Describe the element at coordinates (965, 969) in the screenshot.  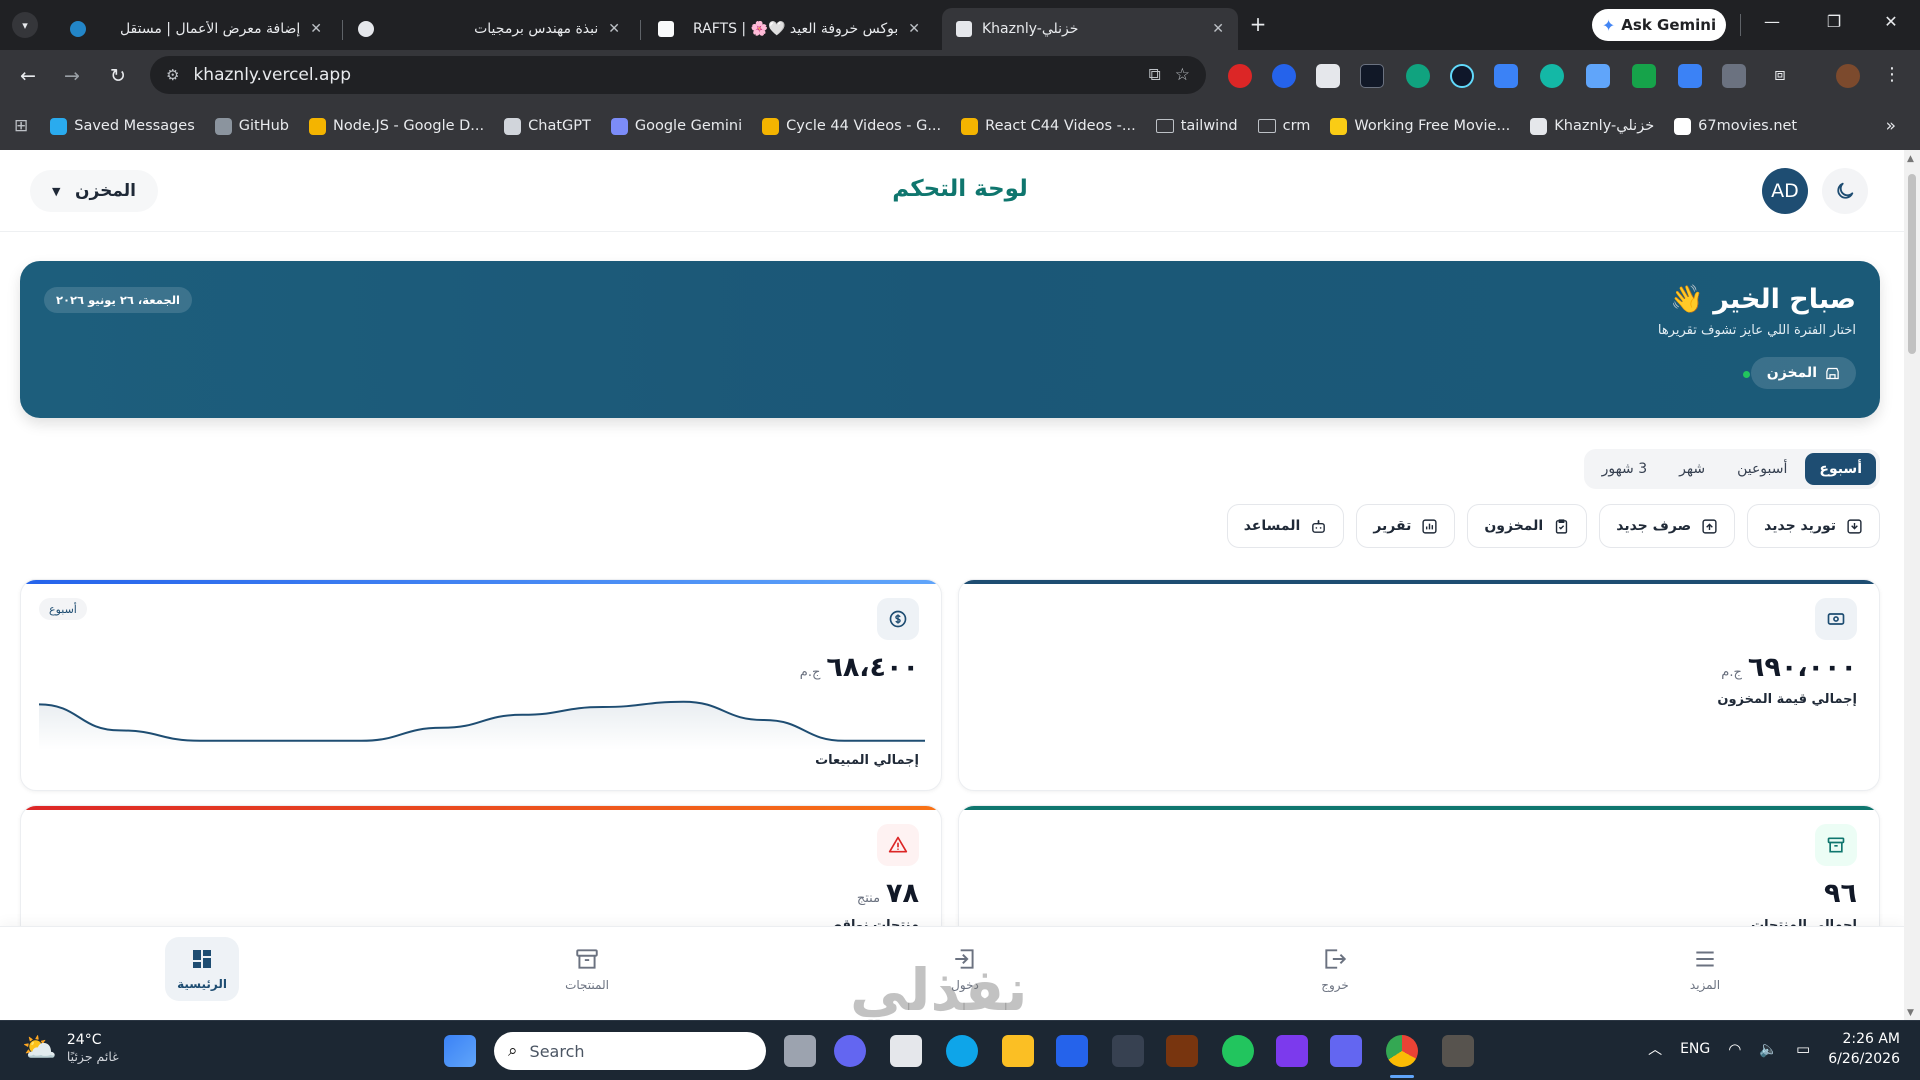
I see `nav-stock-in: دخول` at that location.